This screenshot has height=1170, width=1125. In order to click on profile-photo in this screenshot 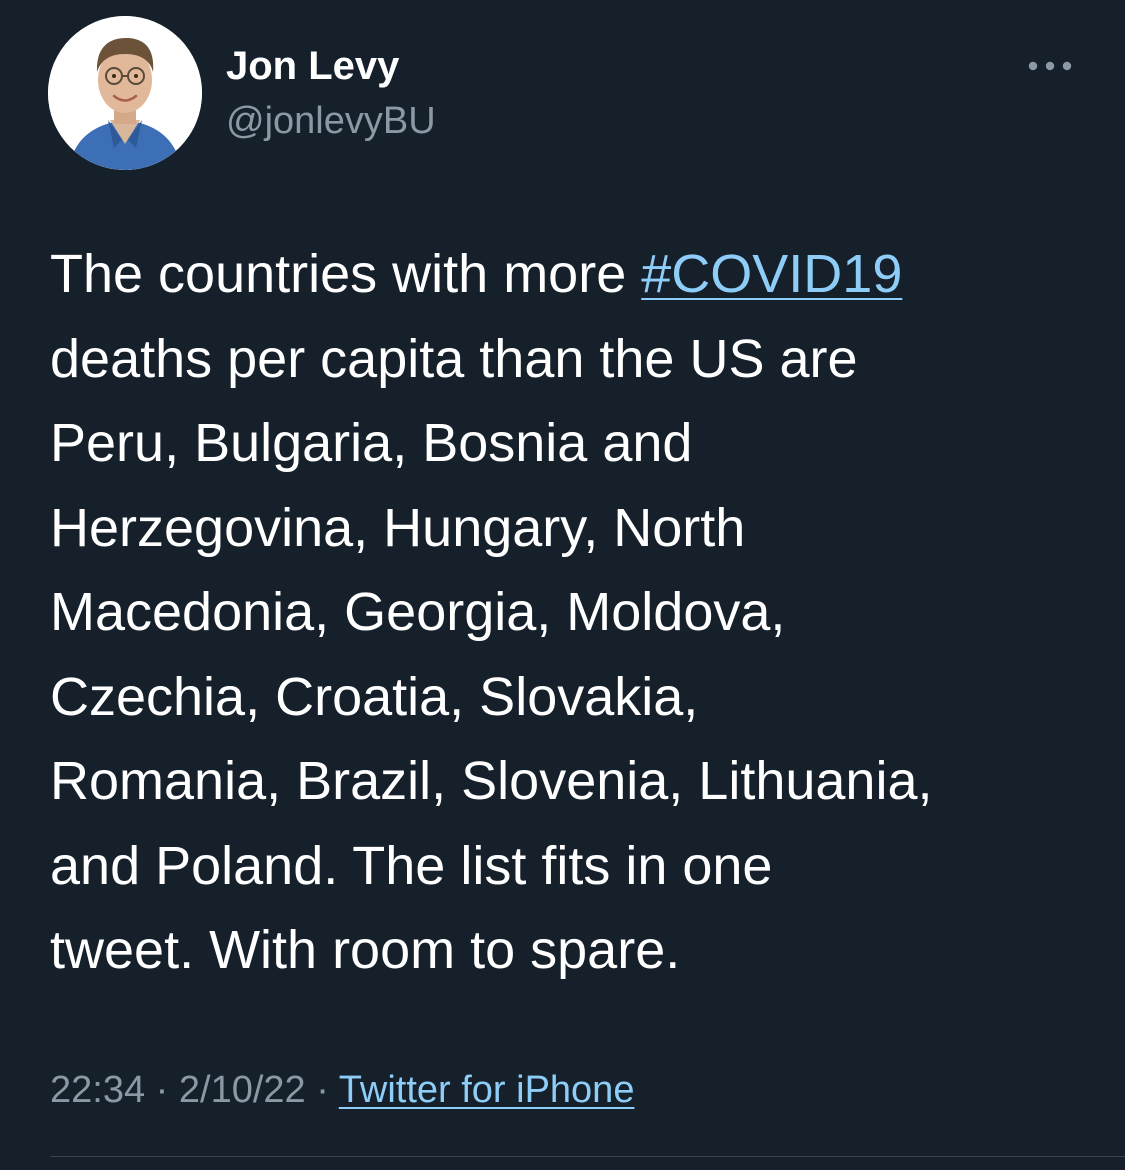, I will do `click(125, 93)`.